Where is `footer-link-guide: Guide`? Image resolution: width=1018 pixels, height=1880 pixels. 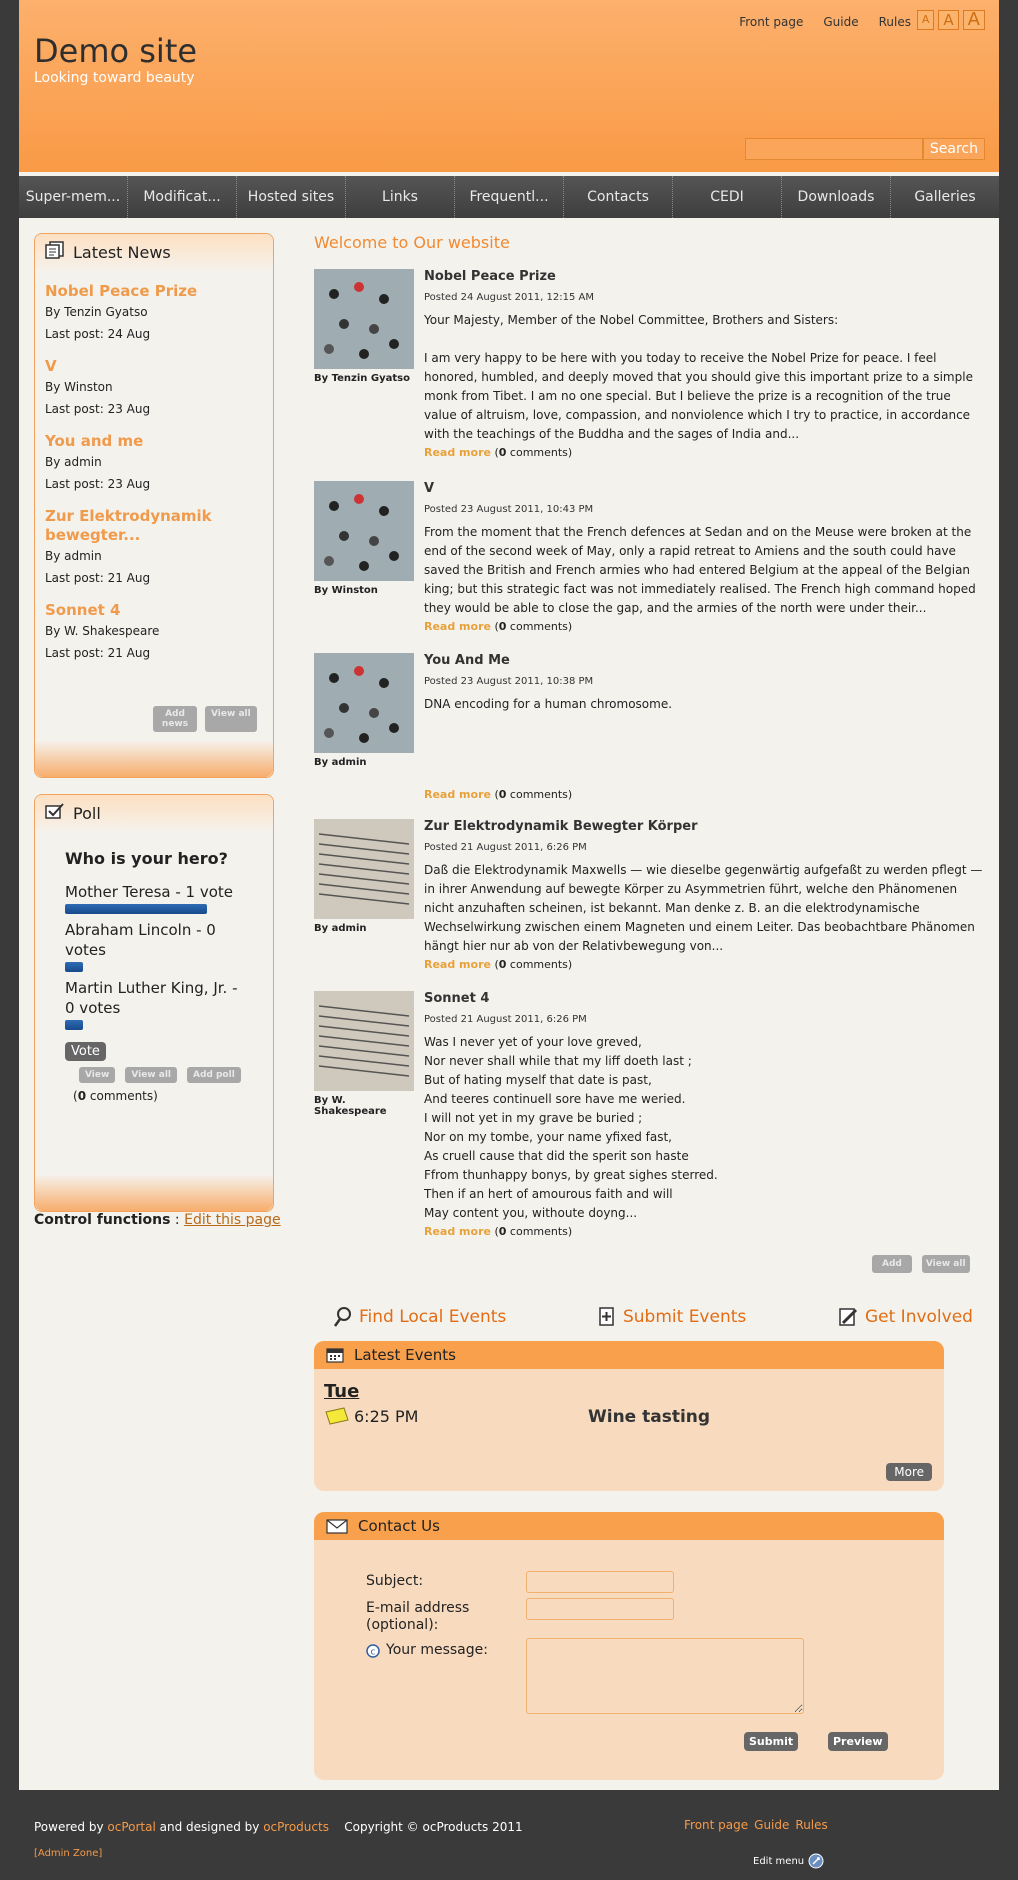
footer-link-guide: Guide is located at coordinates (771, 1825).